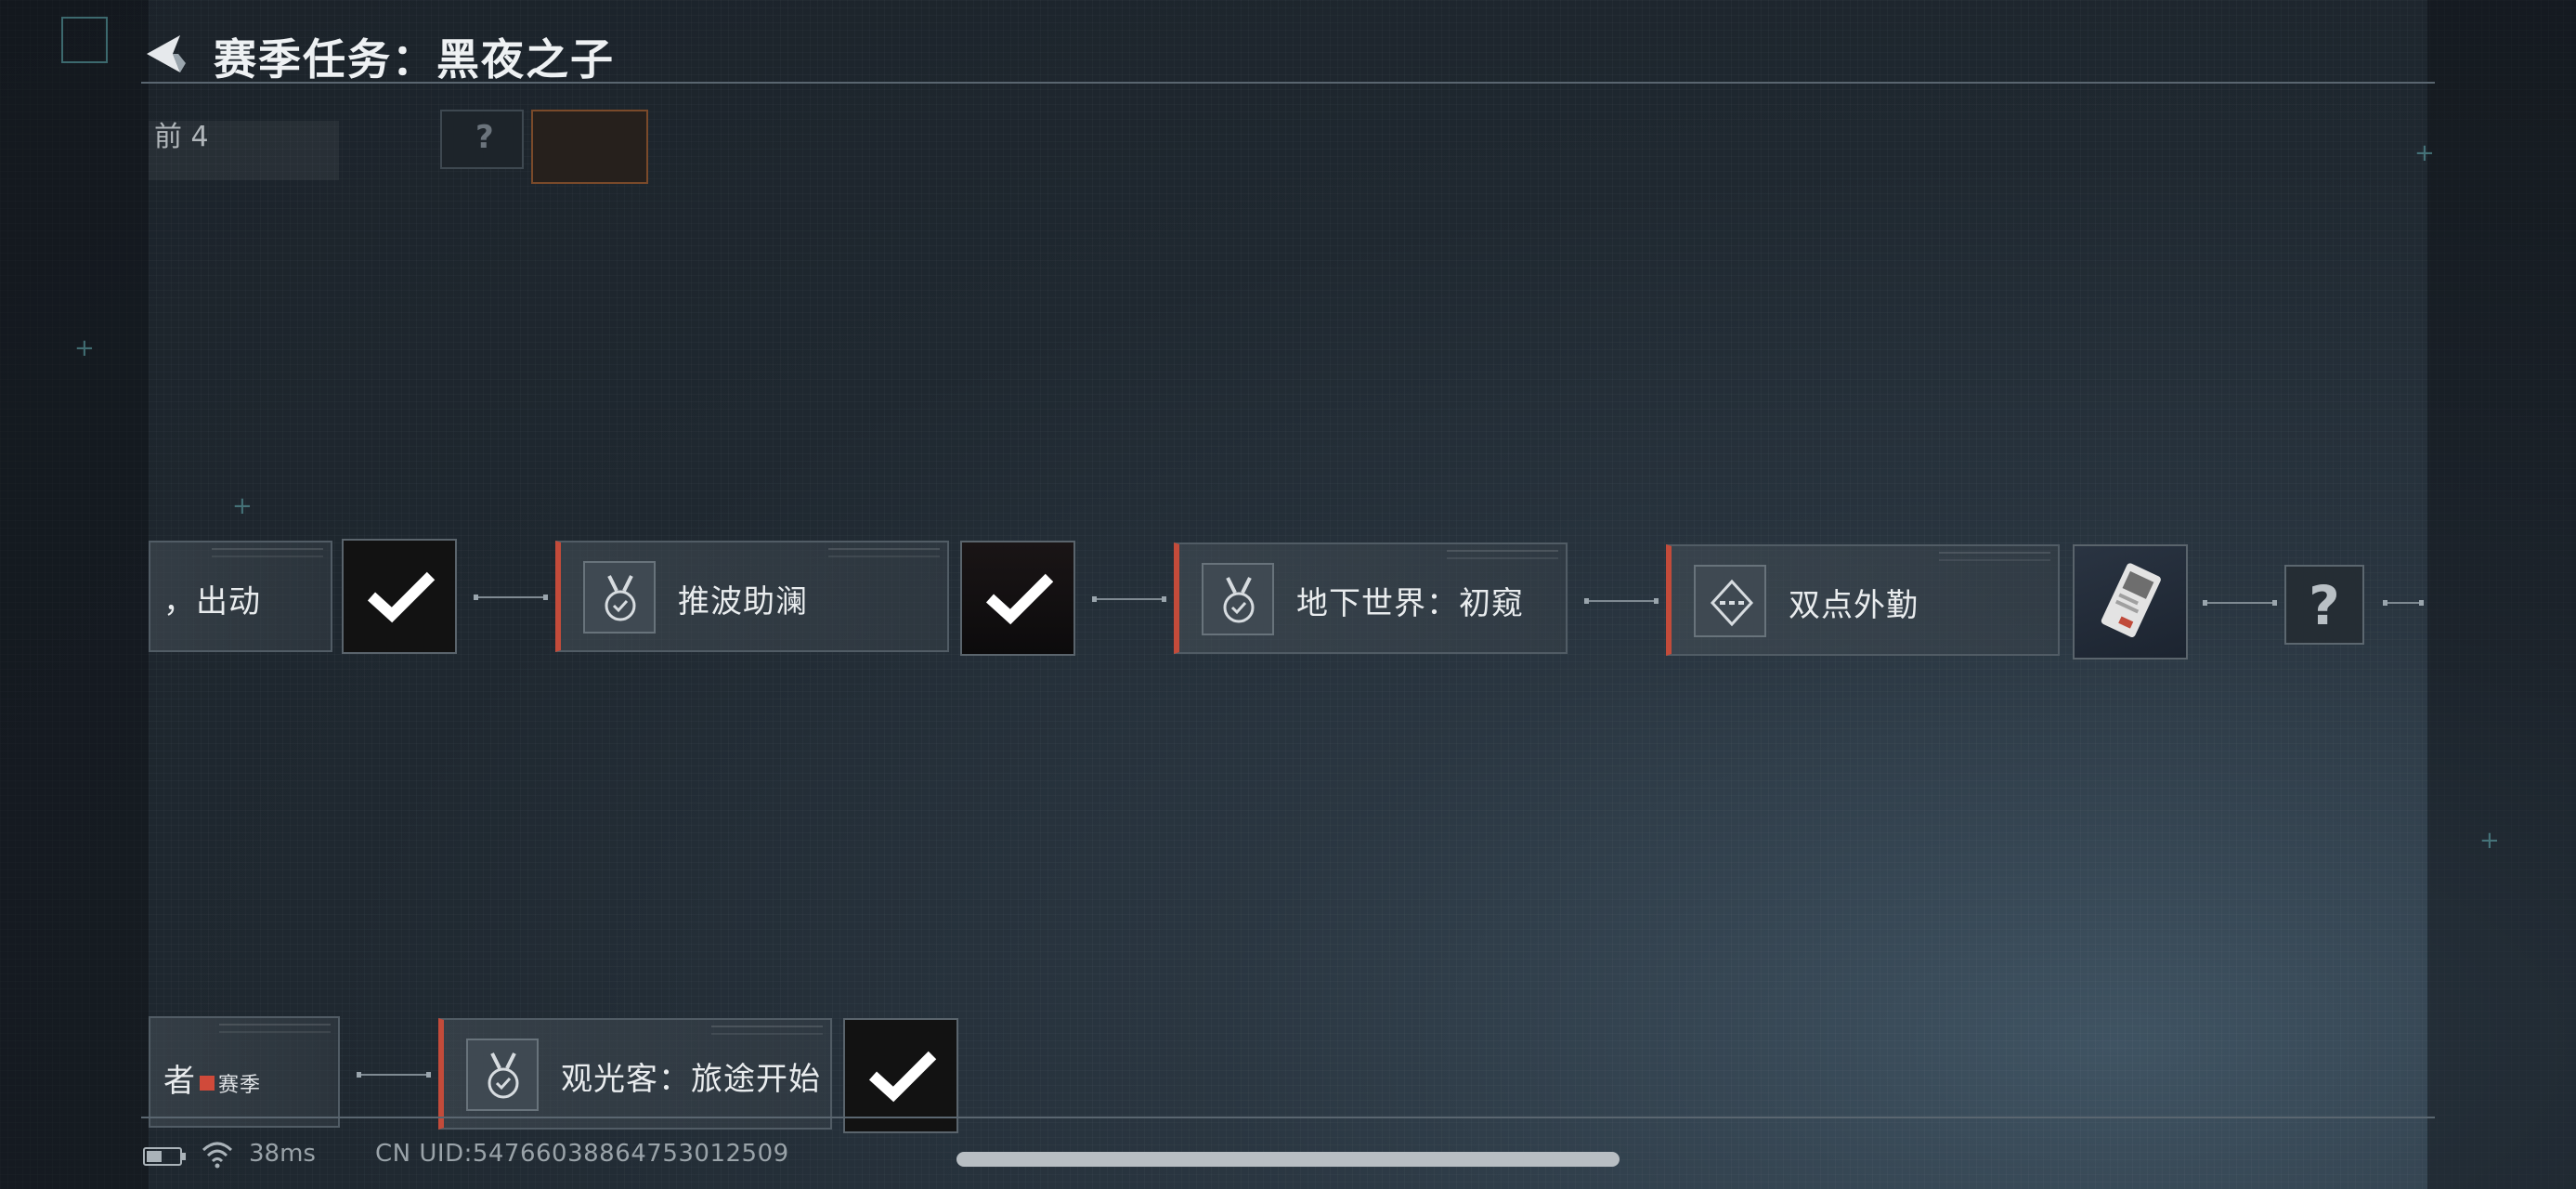 The width and height of the screenshot is (2576, 1189). Describe the element at coordinates (1288, 1117) in the screenshot. I see `footer-divider` at that location.